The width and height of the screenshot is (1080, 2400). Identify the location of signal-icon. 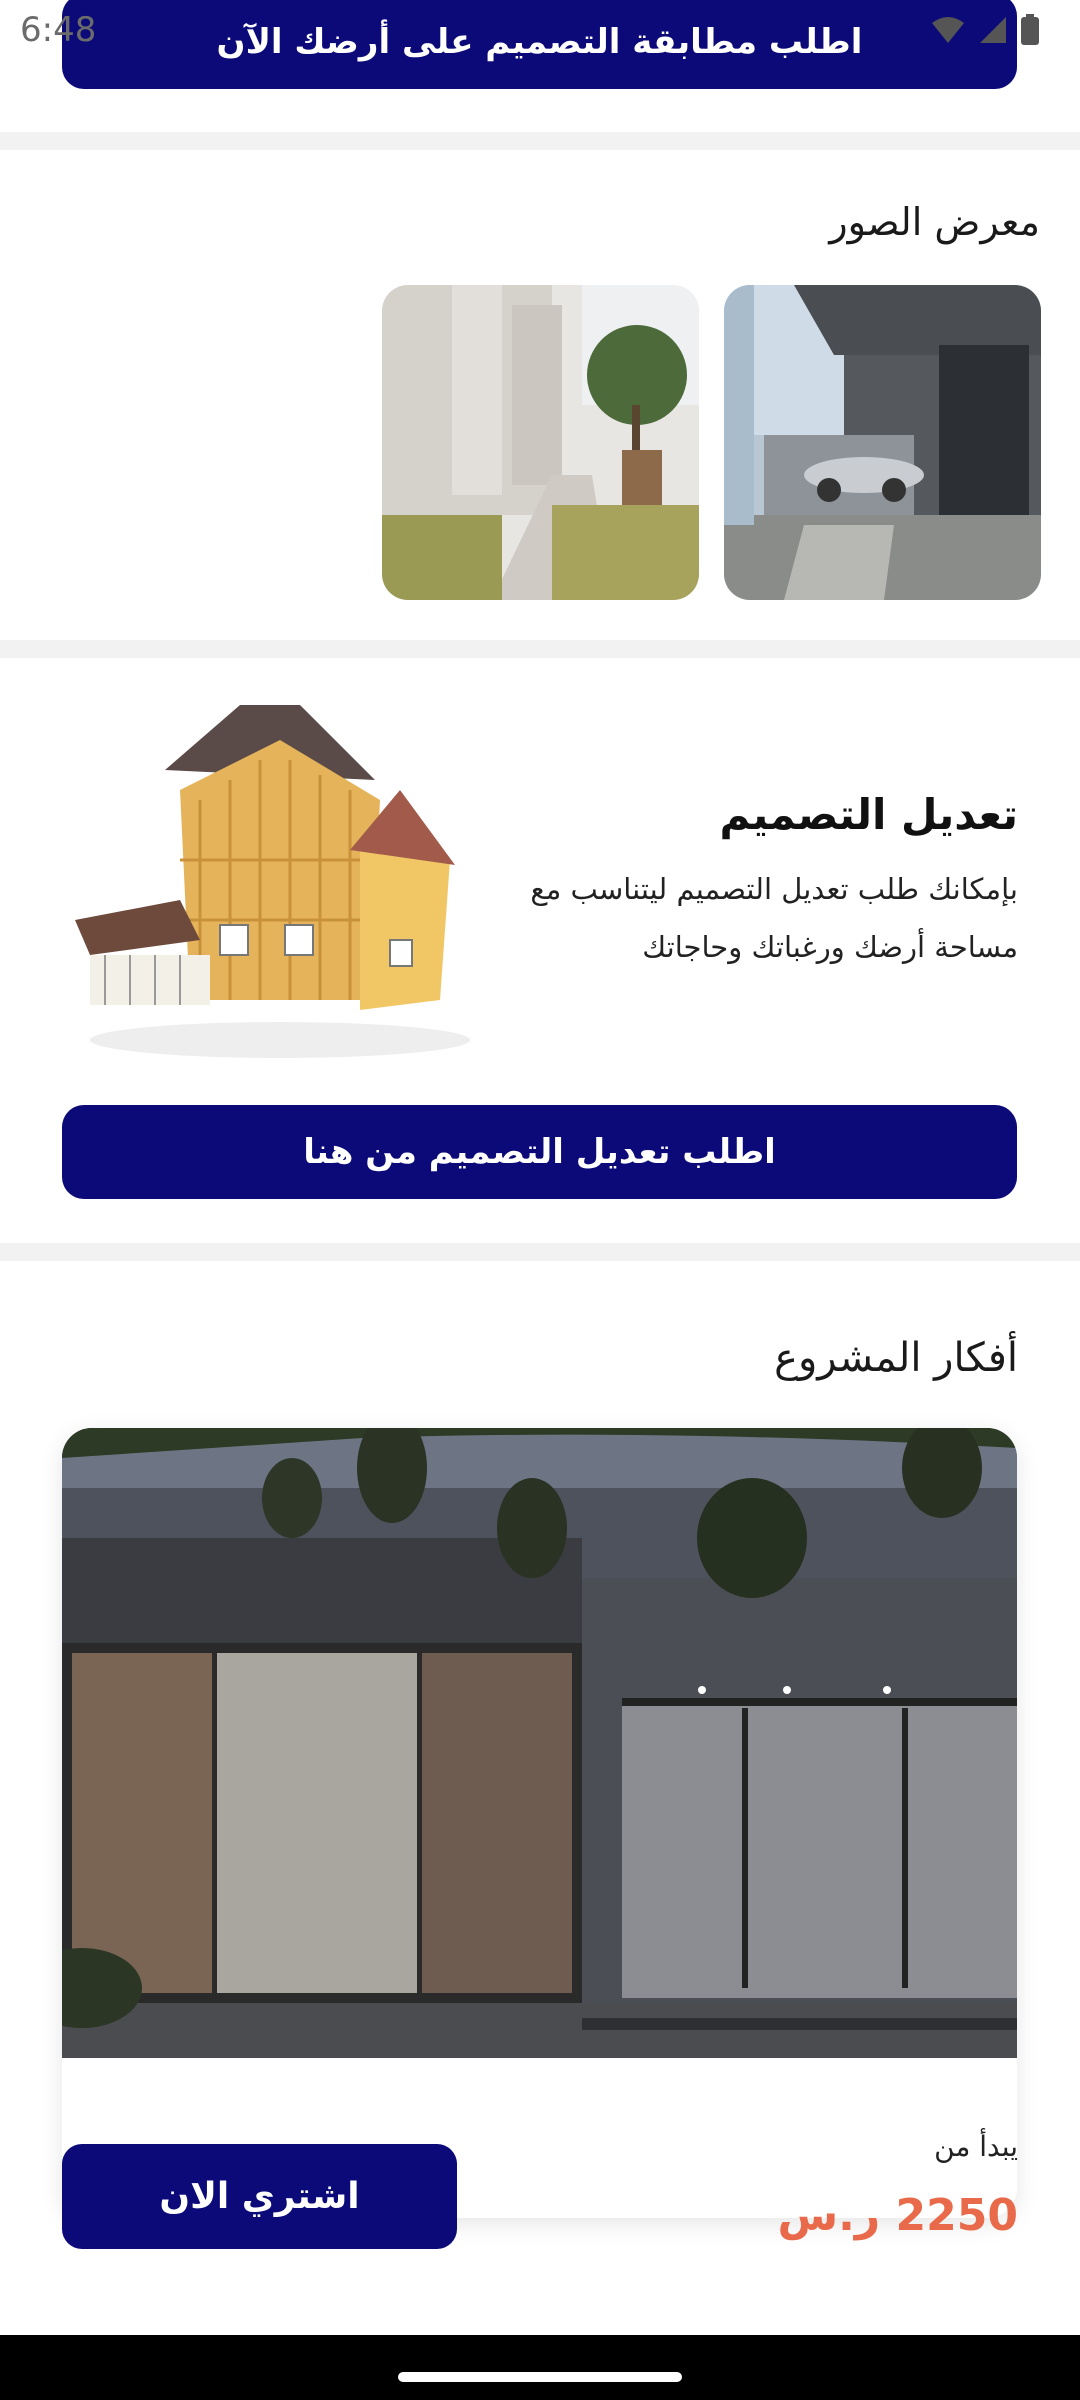
(993, 30).